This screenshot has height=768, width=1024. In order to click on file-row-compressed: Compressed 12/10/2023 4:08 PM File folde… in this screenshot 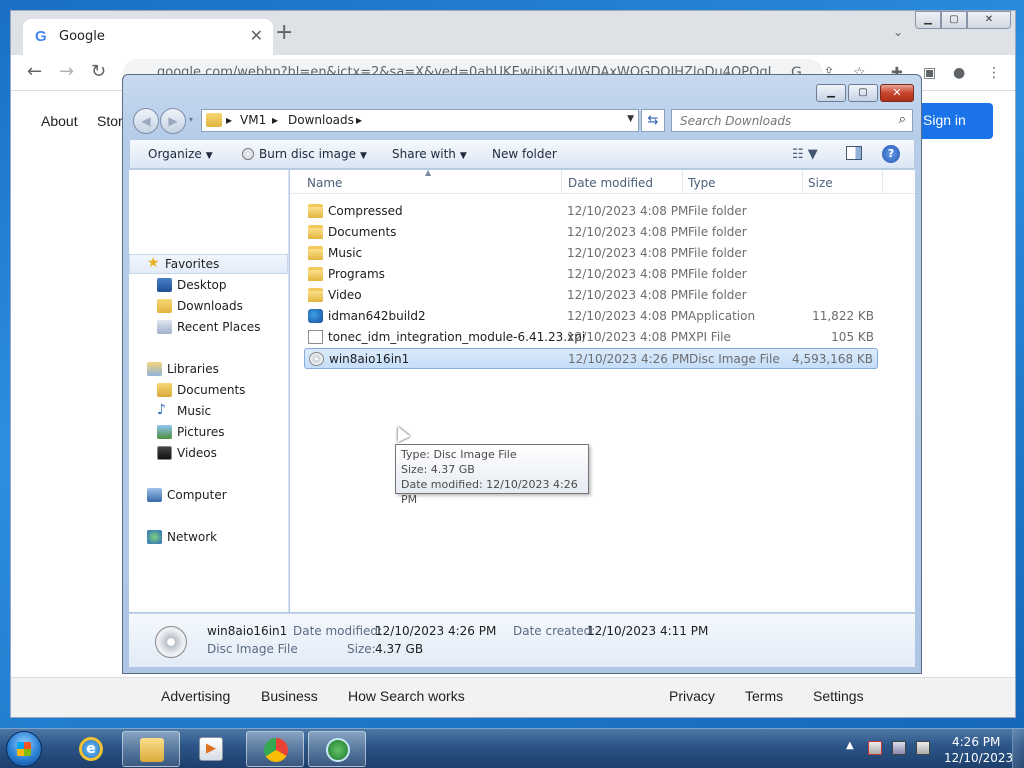, I will do `click(591, 211)`.